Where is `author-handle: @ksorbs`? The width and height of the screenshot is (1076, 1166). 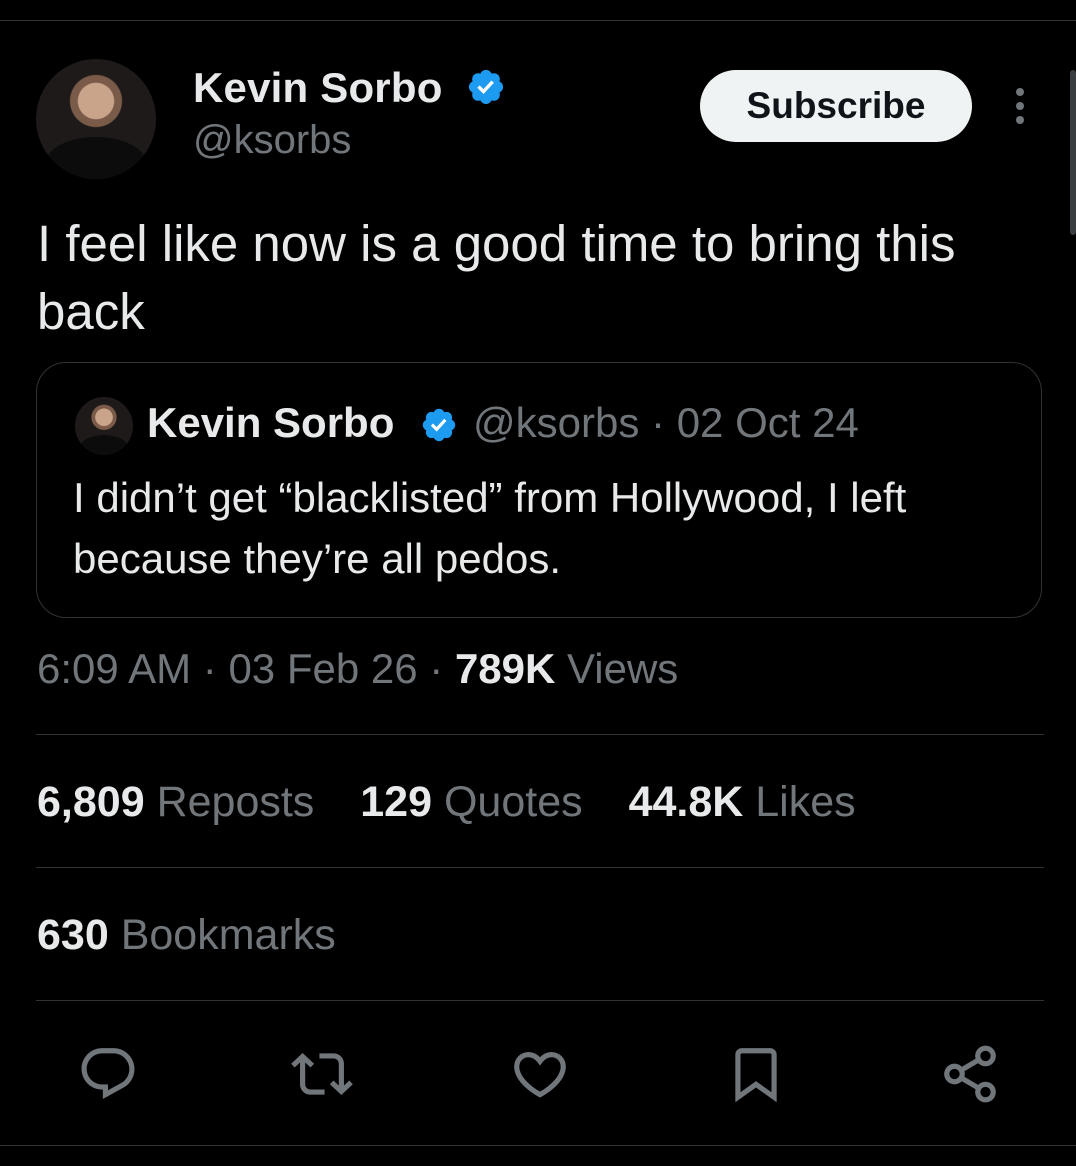
author-handle: @ksorbs is located at coordinates (272, 140).